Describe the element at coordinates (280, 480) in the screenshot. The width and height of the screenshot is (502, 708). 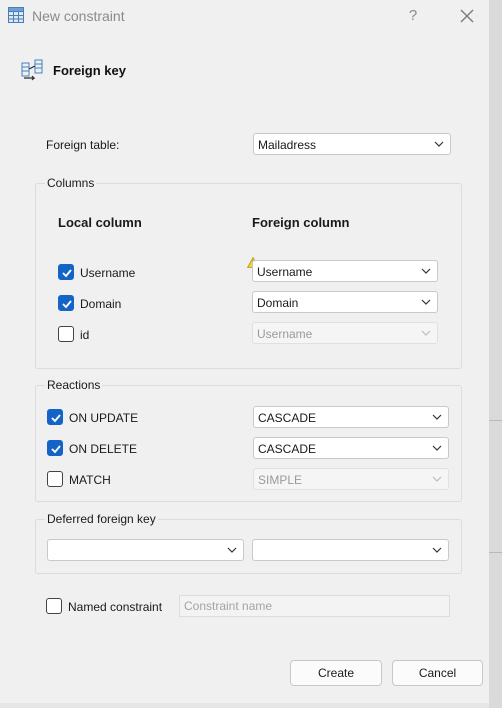
I see `match-value: SIMPLE` at that location.